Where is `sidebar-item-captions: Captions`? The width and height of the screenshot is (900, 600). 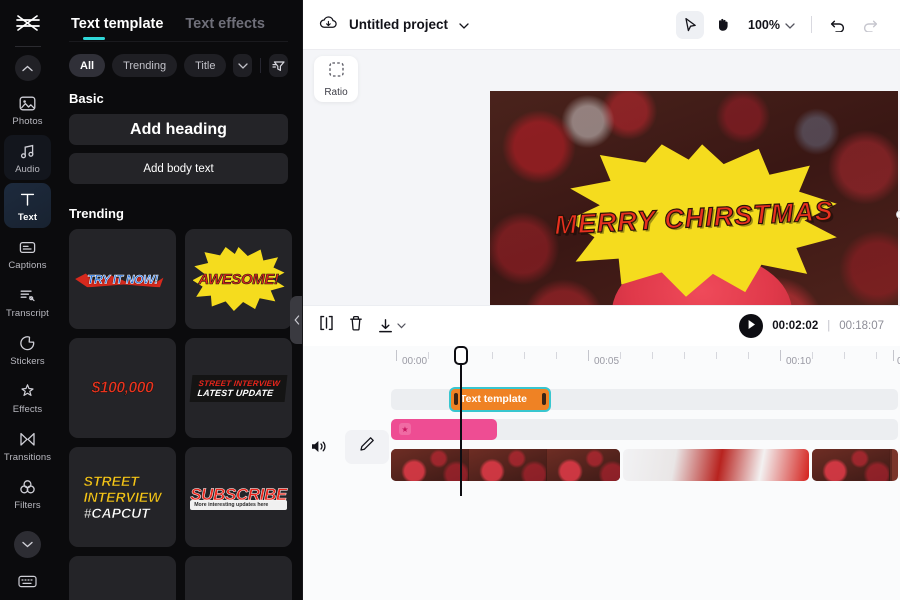 sidebar-item-captions: Captions is located at coordinates (27, 253).